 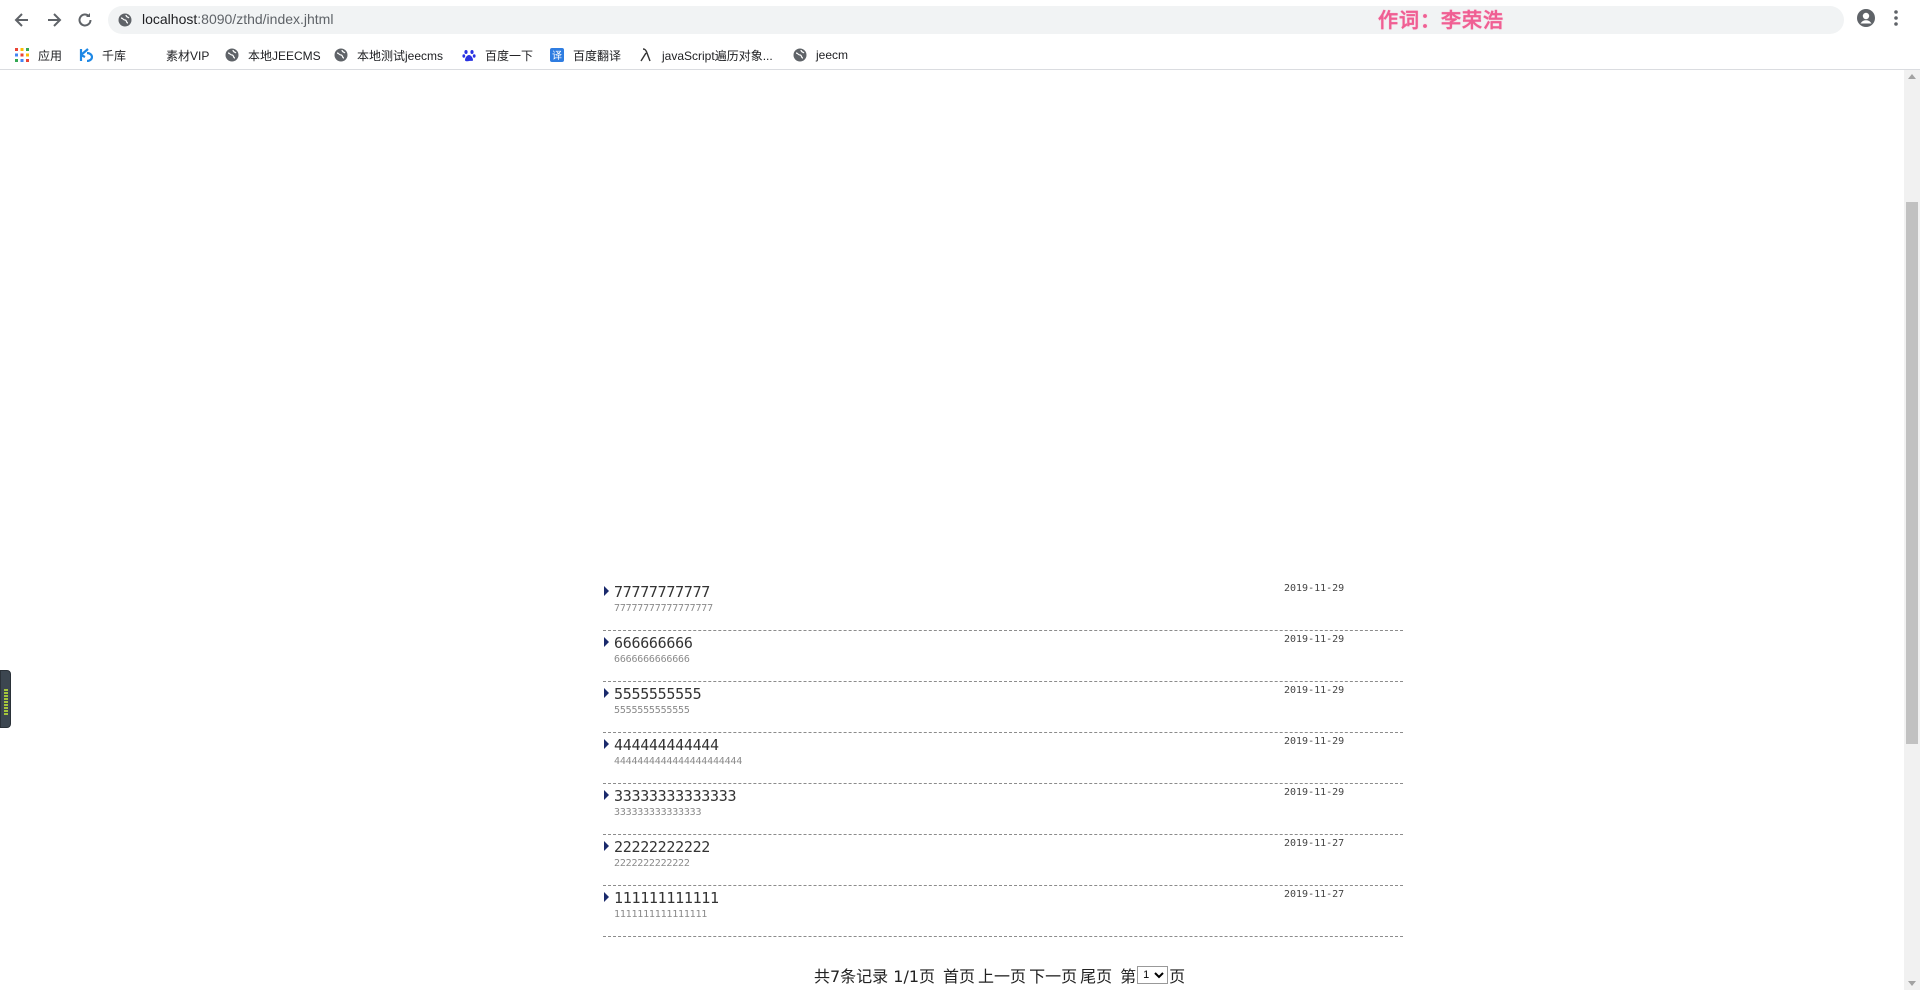 What do you see at coordinates (1912, 983) in the screenshot?
I see `scroll-down-arrow-icon` at bounding box center [1912, 983].